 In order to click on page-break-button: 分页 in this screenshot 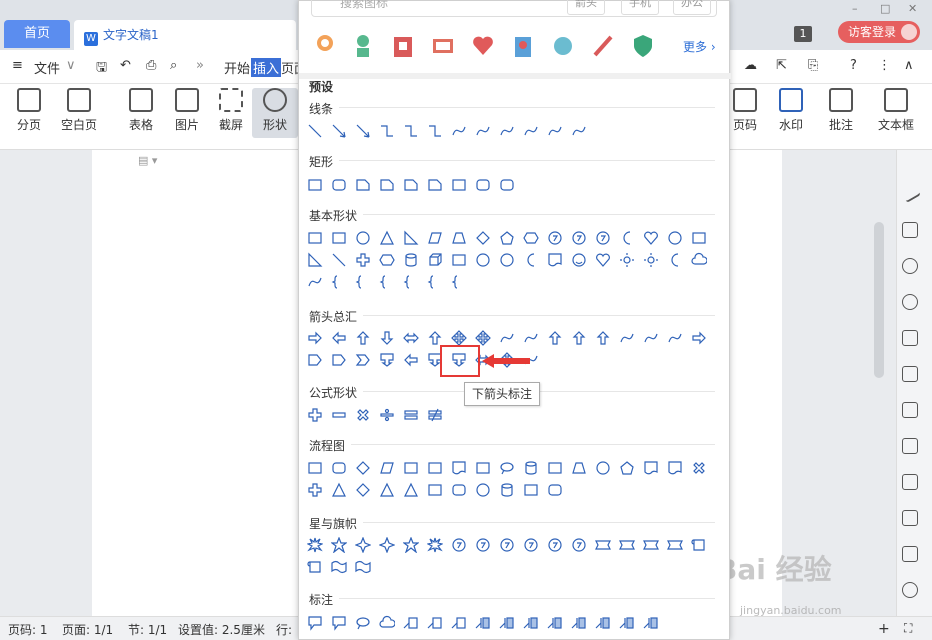, I will do `click(29, 110)`.